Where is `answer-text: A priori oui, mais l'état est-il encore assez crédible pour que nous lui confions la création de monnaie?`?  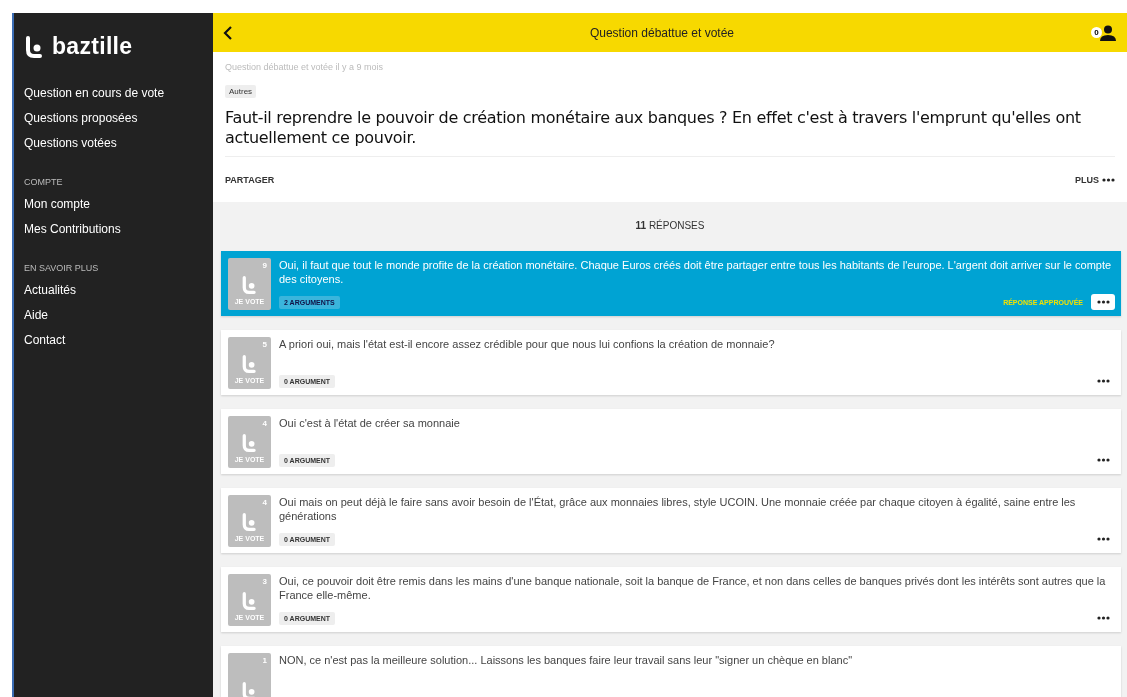 answer-text: A priori oui, mais l'état est-il encore assez crédible pour que nous lui confions la création de monnaie? is located at coordinates (527, 344).